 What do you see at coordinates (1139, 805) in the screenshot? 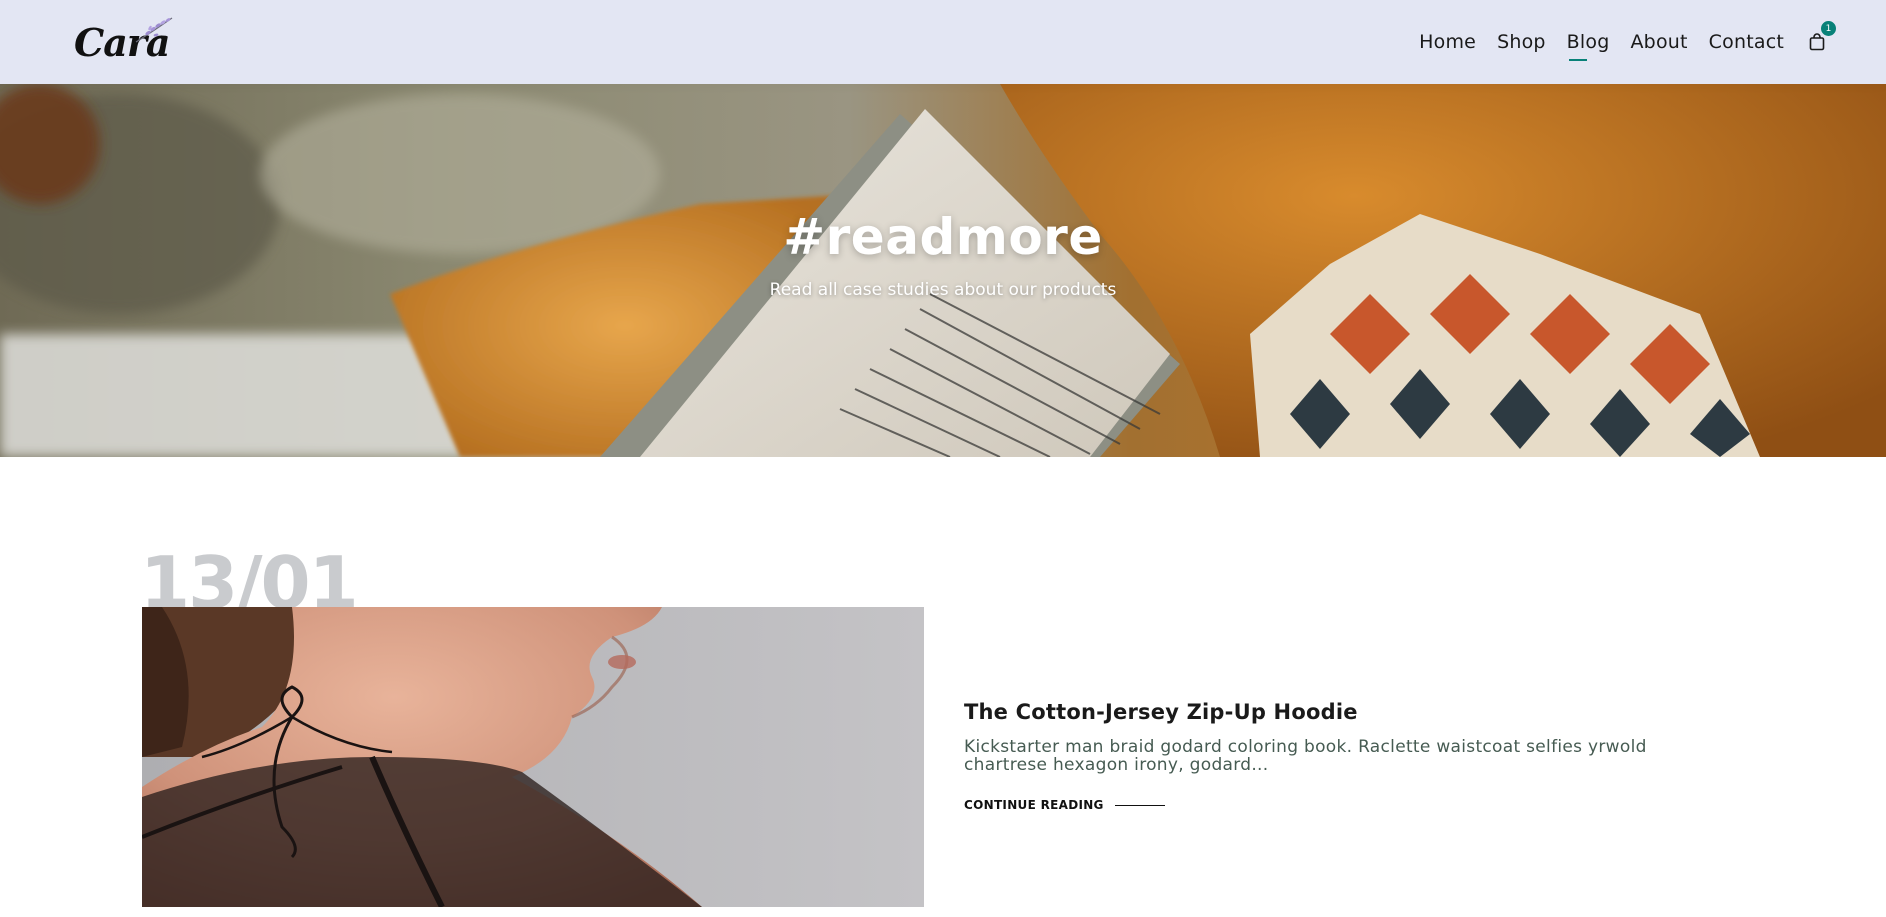
I see `link-underline-decoration` at bounding box center [1139, 805].